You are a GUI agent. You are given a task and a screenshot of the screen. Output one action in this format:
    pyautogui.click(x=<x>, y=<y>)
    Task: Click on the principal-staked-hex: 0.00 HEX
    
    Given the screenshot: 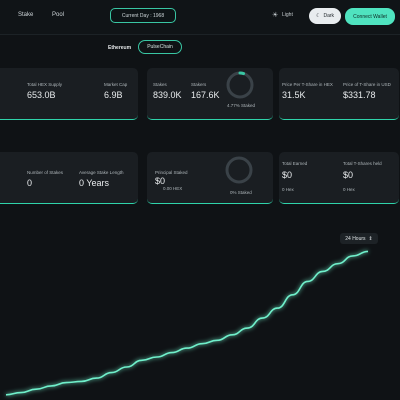 What is the action you would take?
    pyautogui.click(x=173, y=188)
    